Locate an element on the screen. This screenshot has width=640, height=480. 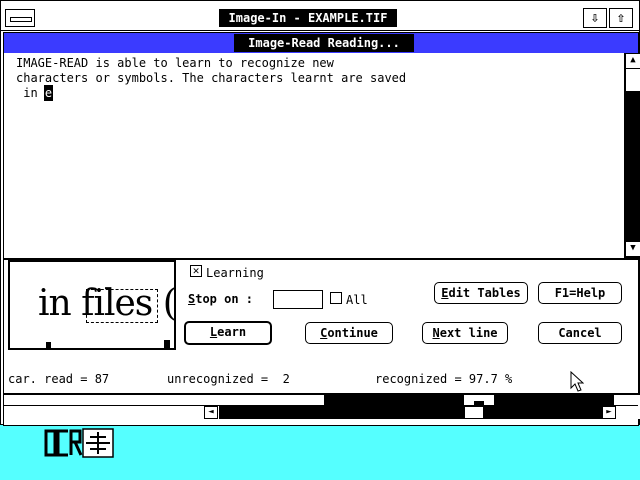
window-title: Image-In - EXAMPLE.TIF is located at coordinates (308, 18).